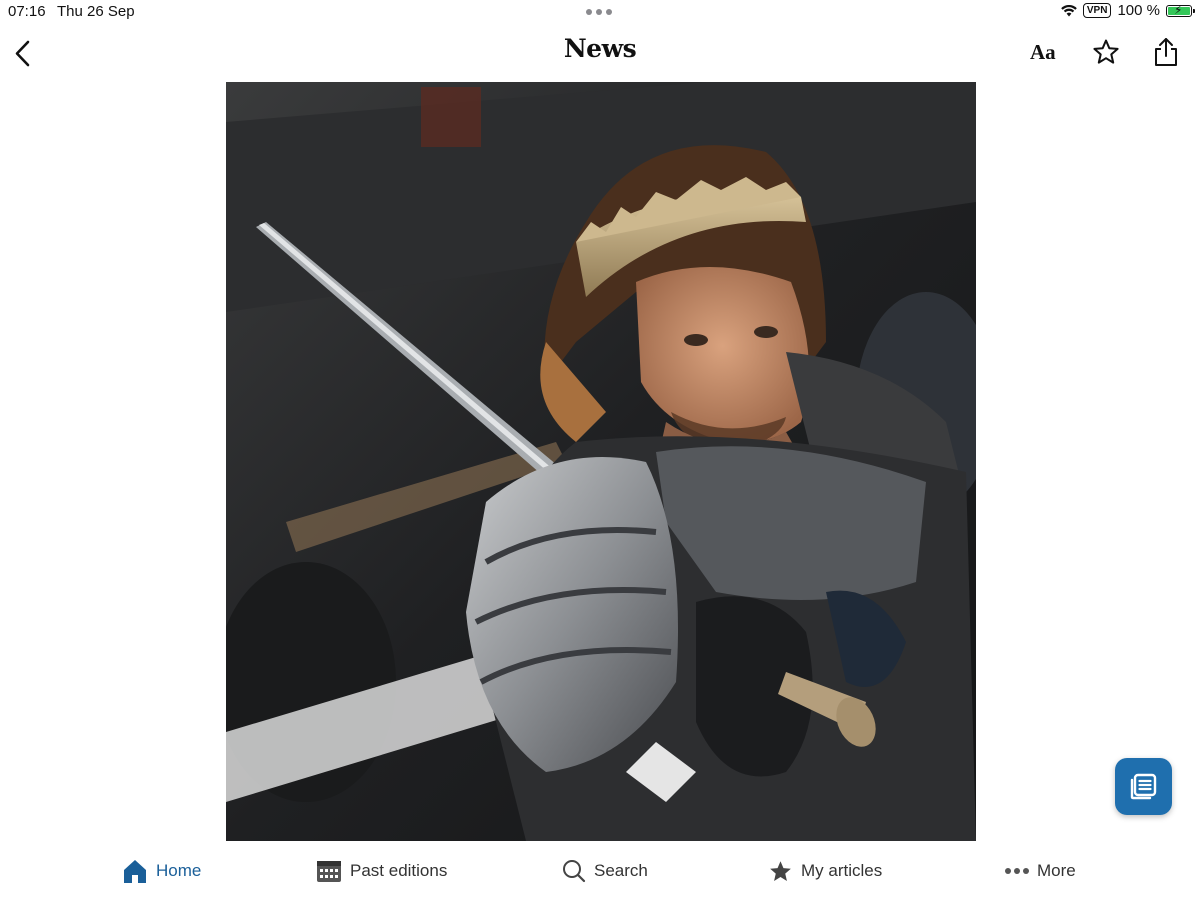 The image size is (1200, 900). Describe the element at coordinates (329, 871) in the screenshot. I see `calendar-icon` at that location.